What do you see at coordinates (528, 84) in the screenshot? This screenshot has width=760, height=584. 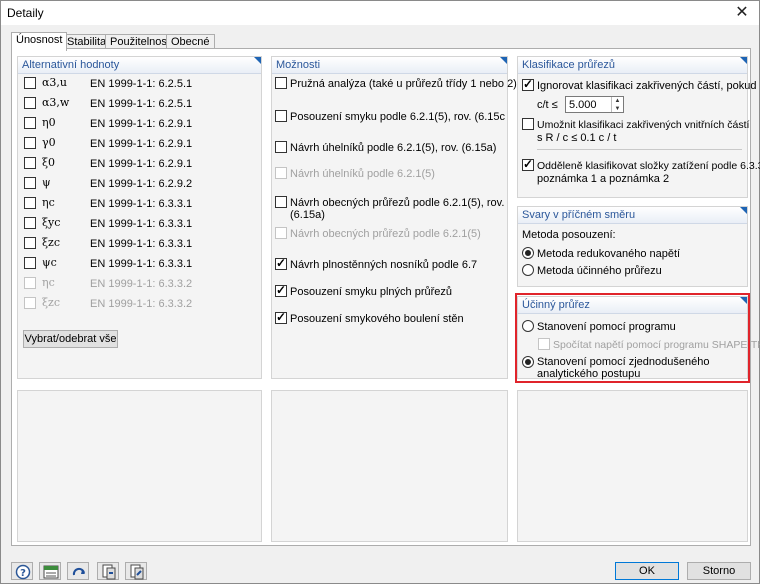 I see `ignore-classification-checkbox` at bounding box center [528, 84].